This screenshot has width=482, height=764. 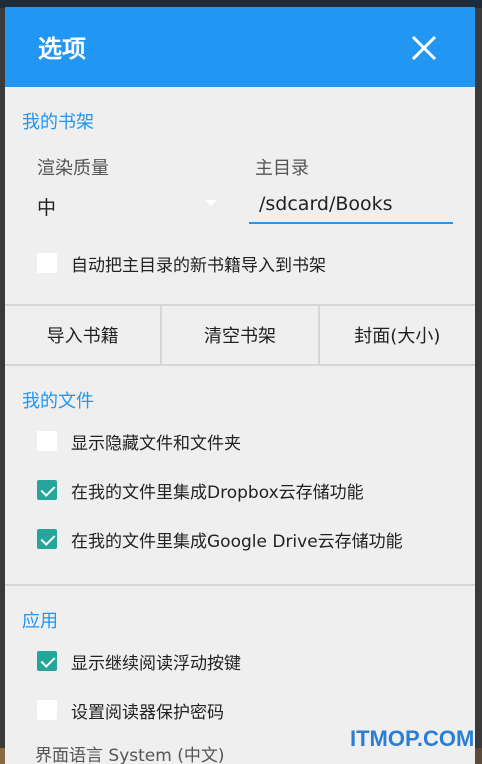 I want to click on bookshelf-button-bar: 导入书籍 清空书架 封面(大小), so click(x=240, y=335).